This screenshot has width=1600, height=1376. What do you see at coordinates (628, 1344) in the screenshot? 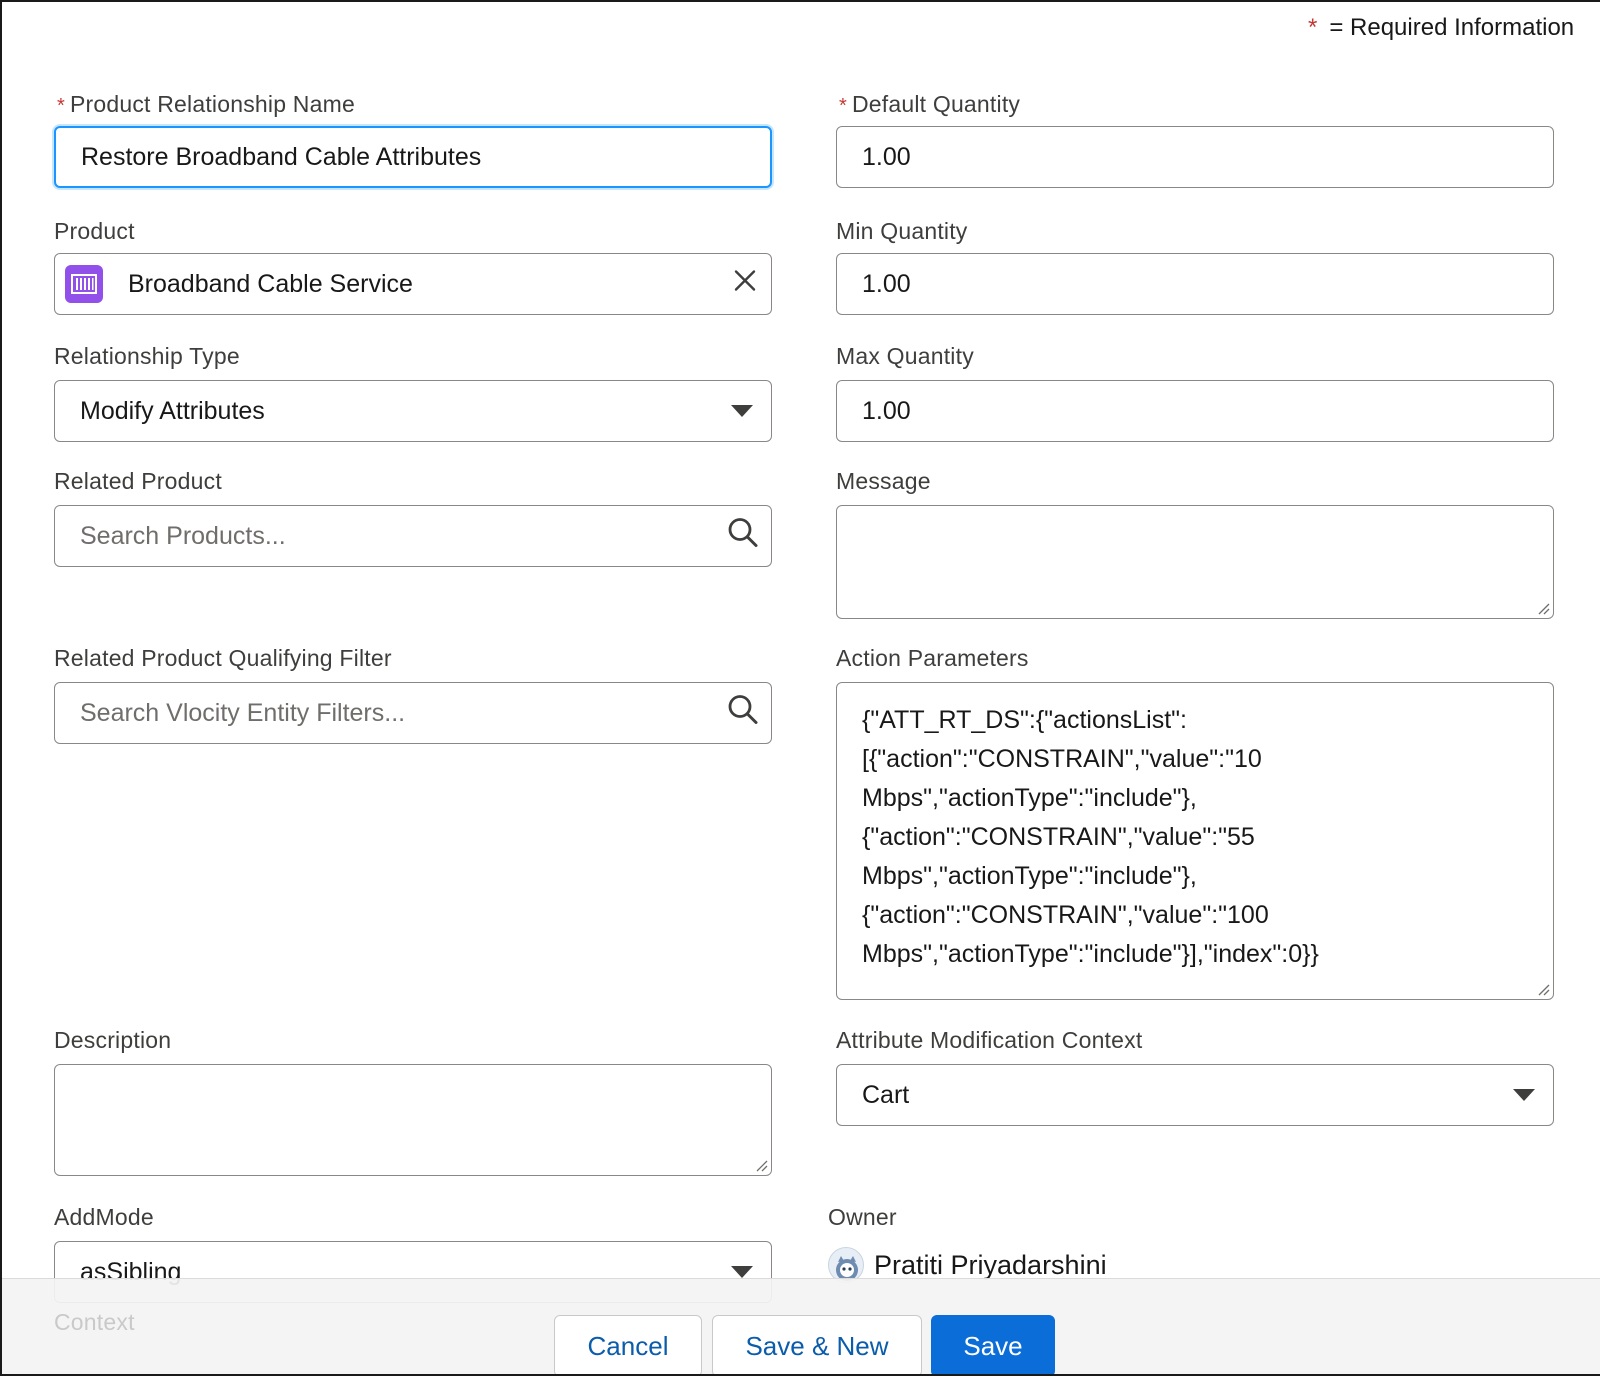
I see `cancel-button: Cancel` at bounding box center [628, 1344].